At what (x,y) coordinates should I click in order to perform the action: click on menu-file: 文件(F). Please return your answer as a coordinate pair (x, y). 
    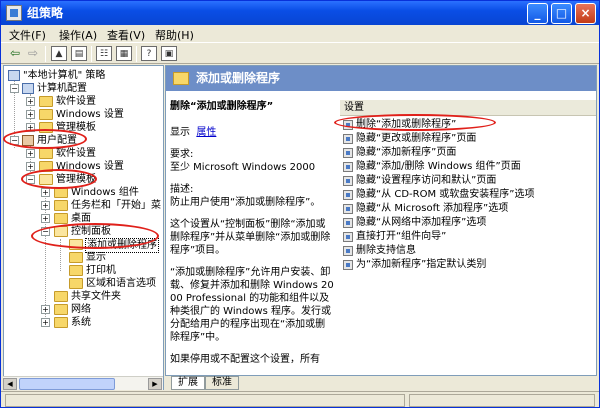
    Looking at the image, I should click on (27, 35).